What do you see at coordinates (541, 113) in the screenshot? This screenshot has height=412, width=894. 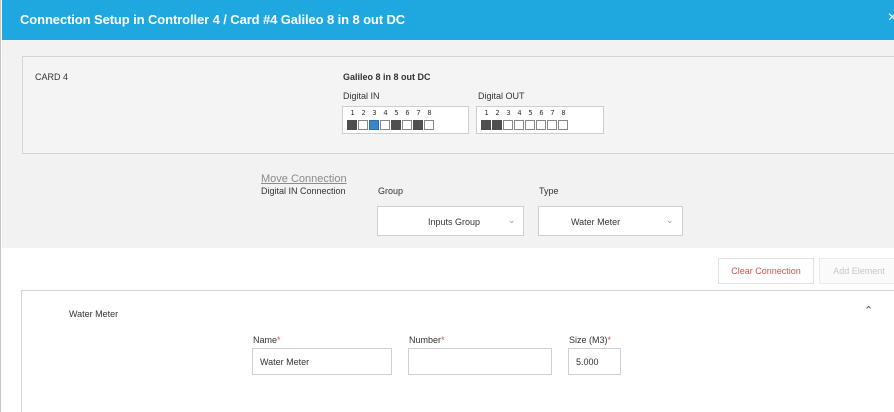 I see `digital-out-port-number: 6` at bounding box center [541, 113].